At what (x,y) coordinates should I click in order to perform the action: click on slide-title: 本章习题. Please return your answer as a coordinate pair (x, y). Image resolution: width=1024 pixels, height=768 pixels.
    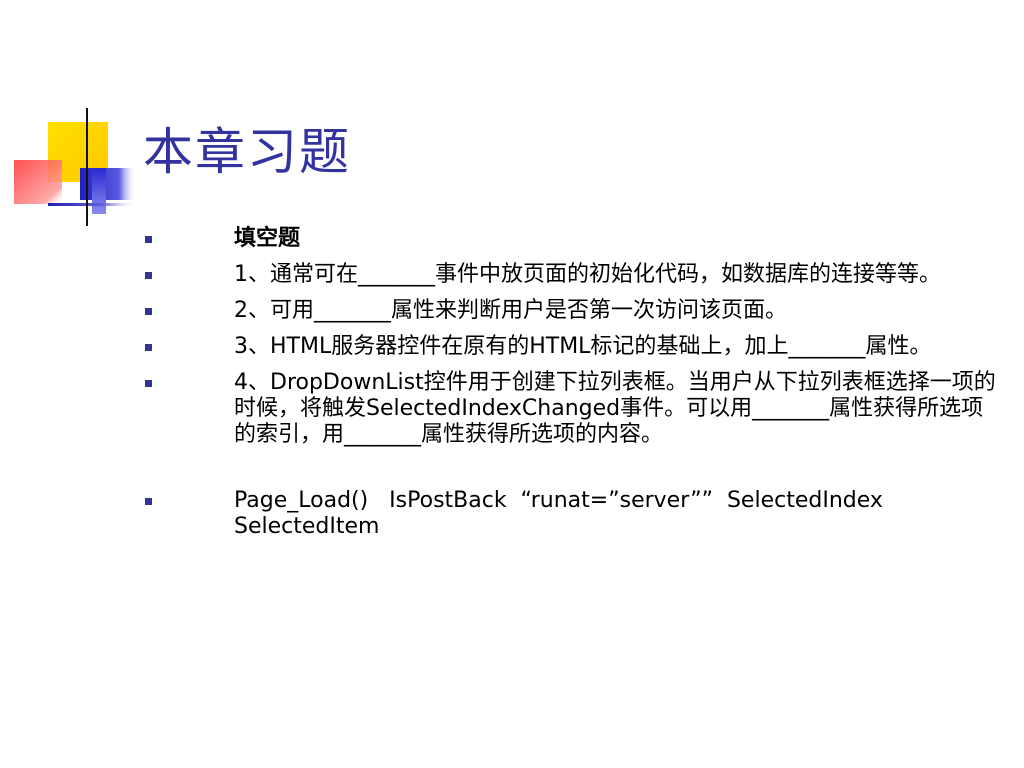
    Looking at the image, I should click on (247, 152).